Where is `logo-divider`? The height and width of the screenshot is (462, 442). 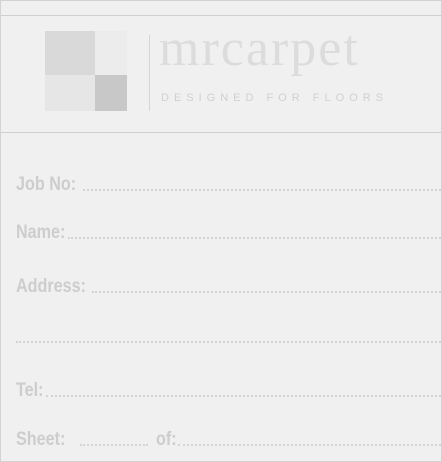
logo-divider is located at coordinates (149, 73).